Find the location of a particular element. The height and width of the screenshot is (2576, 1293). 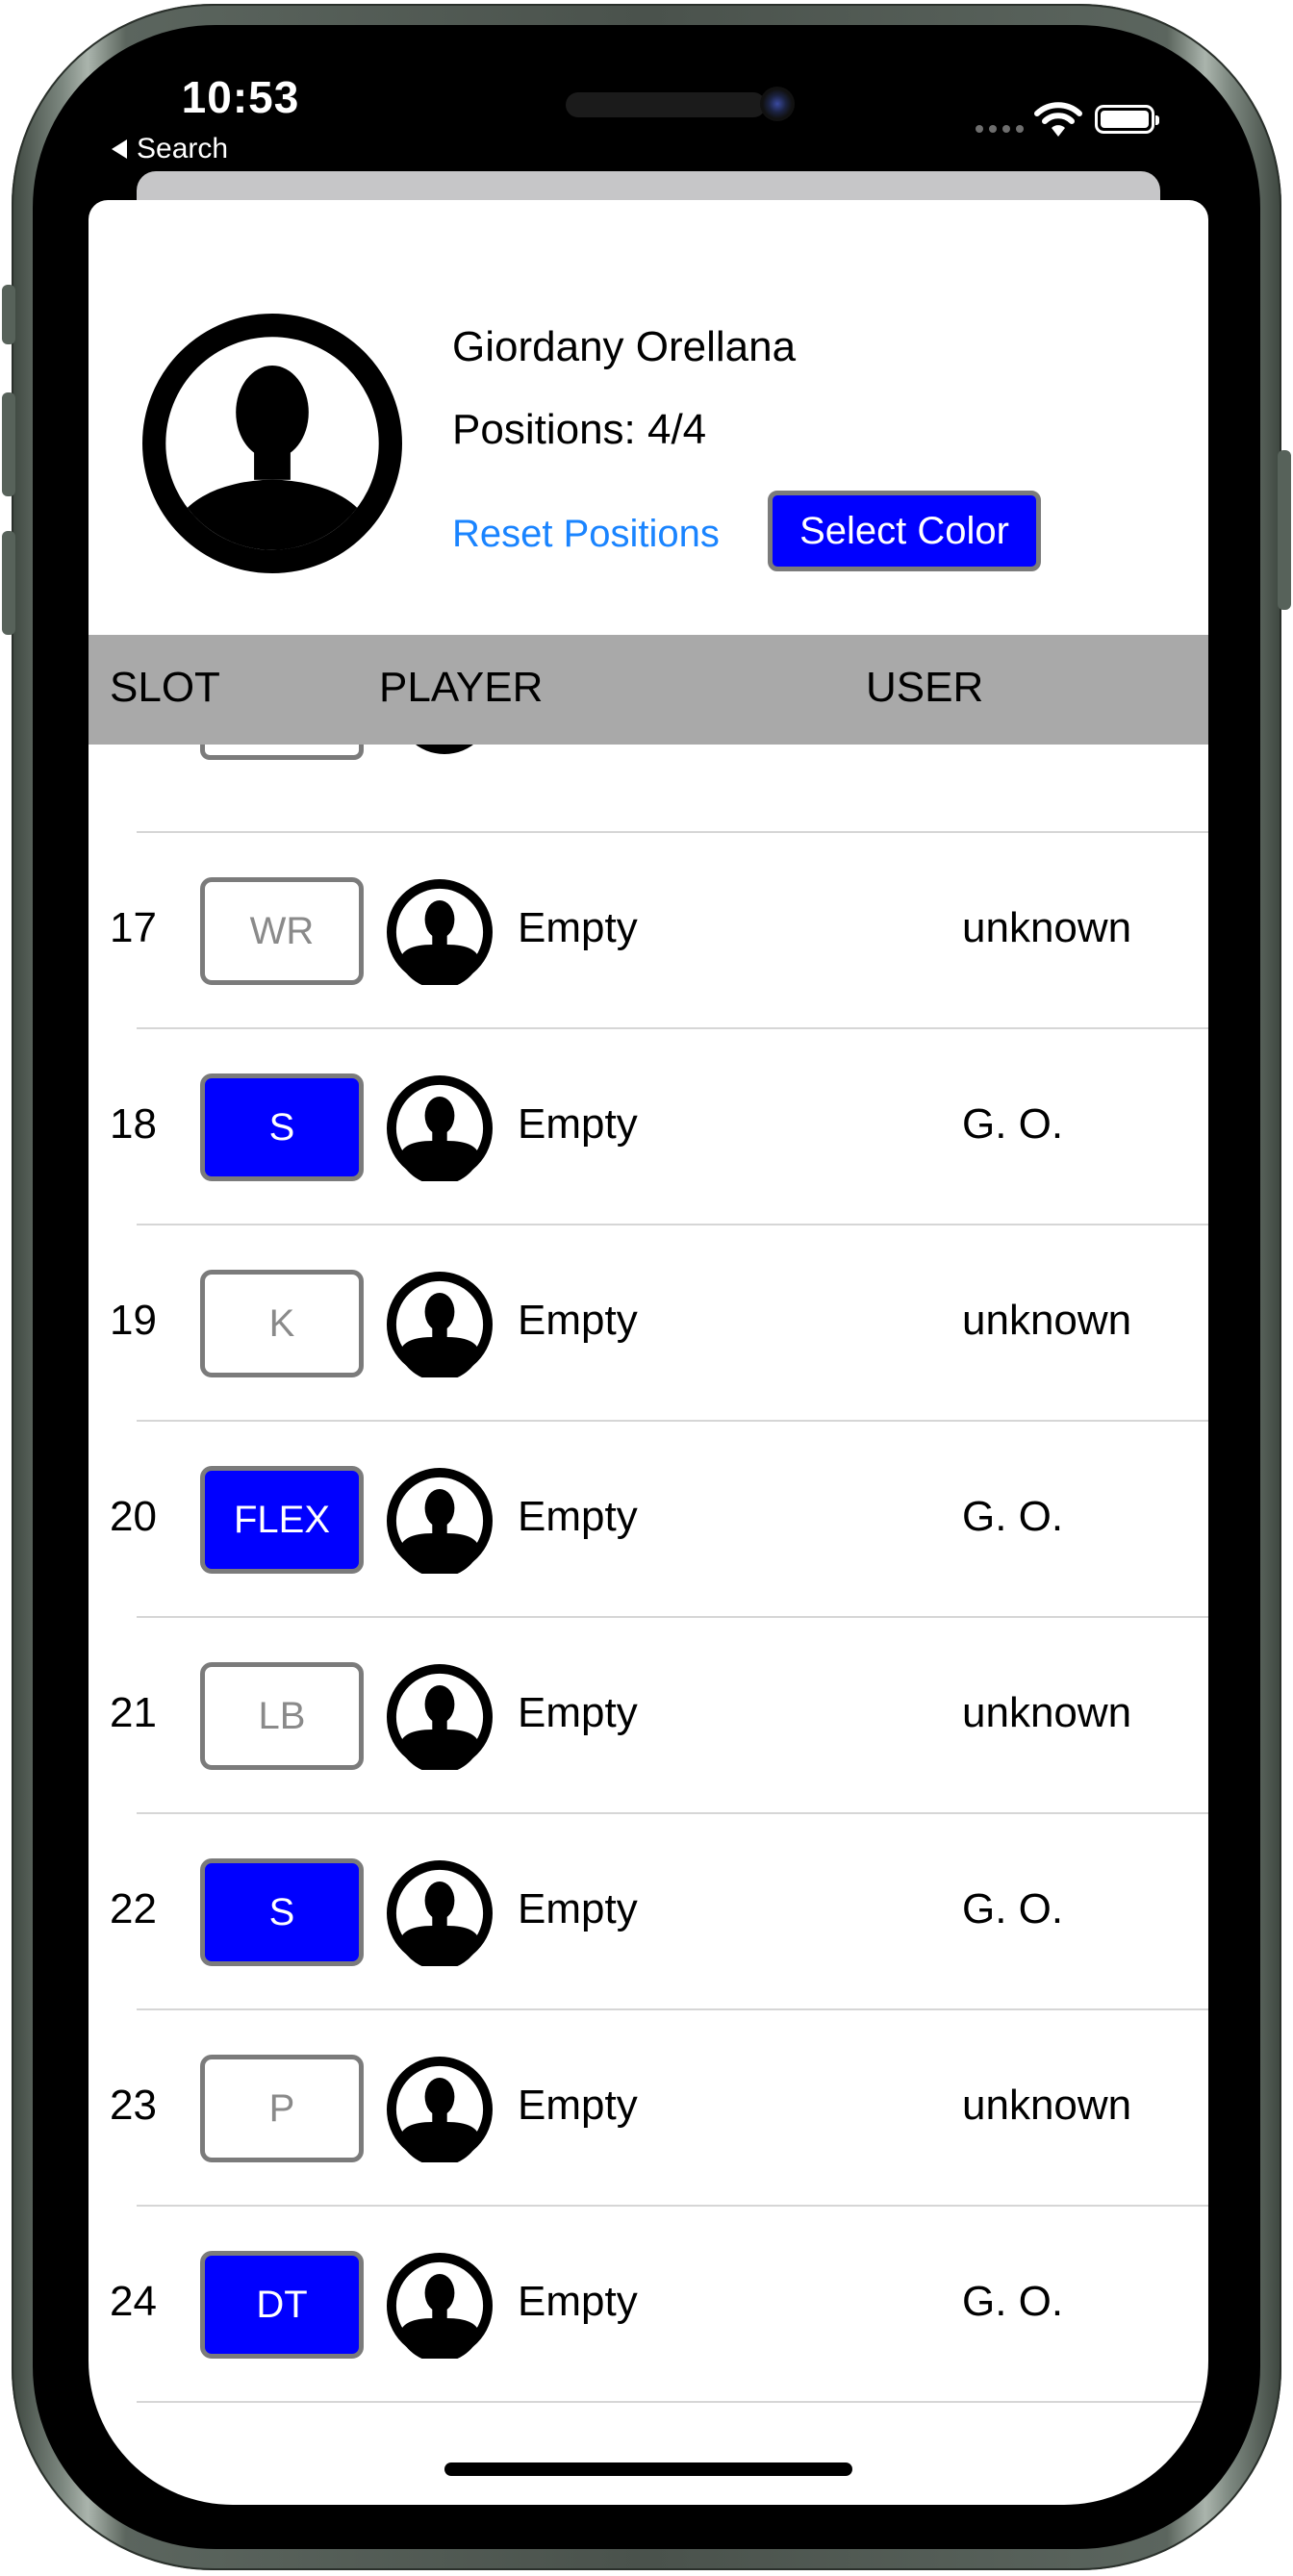

header-user: USER is located at coordinates (925, 687).